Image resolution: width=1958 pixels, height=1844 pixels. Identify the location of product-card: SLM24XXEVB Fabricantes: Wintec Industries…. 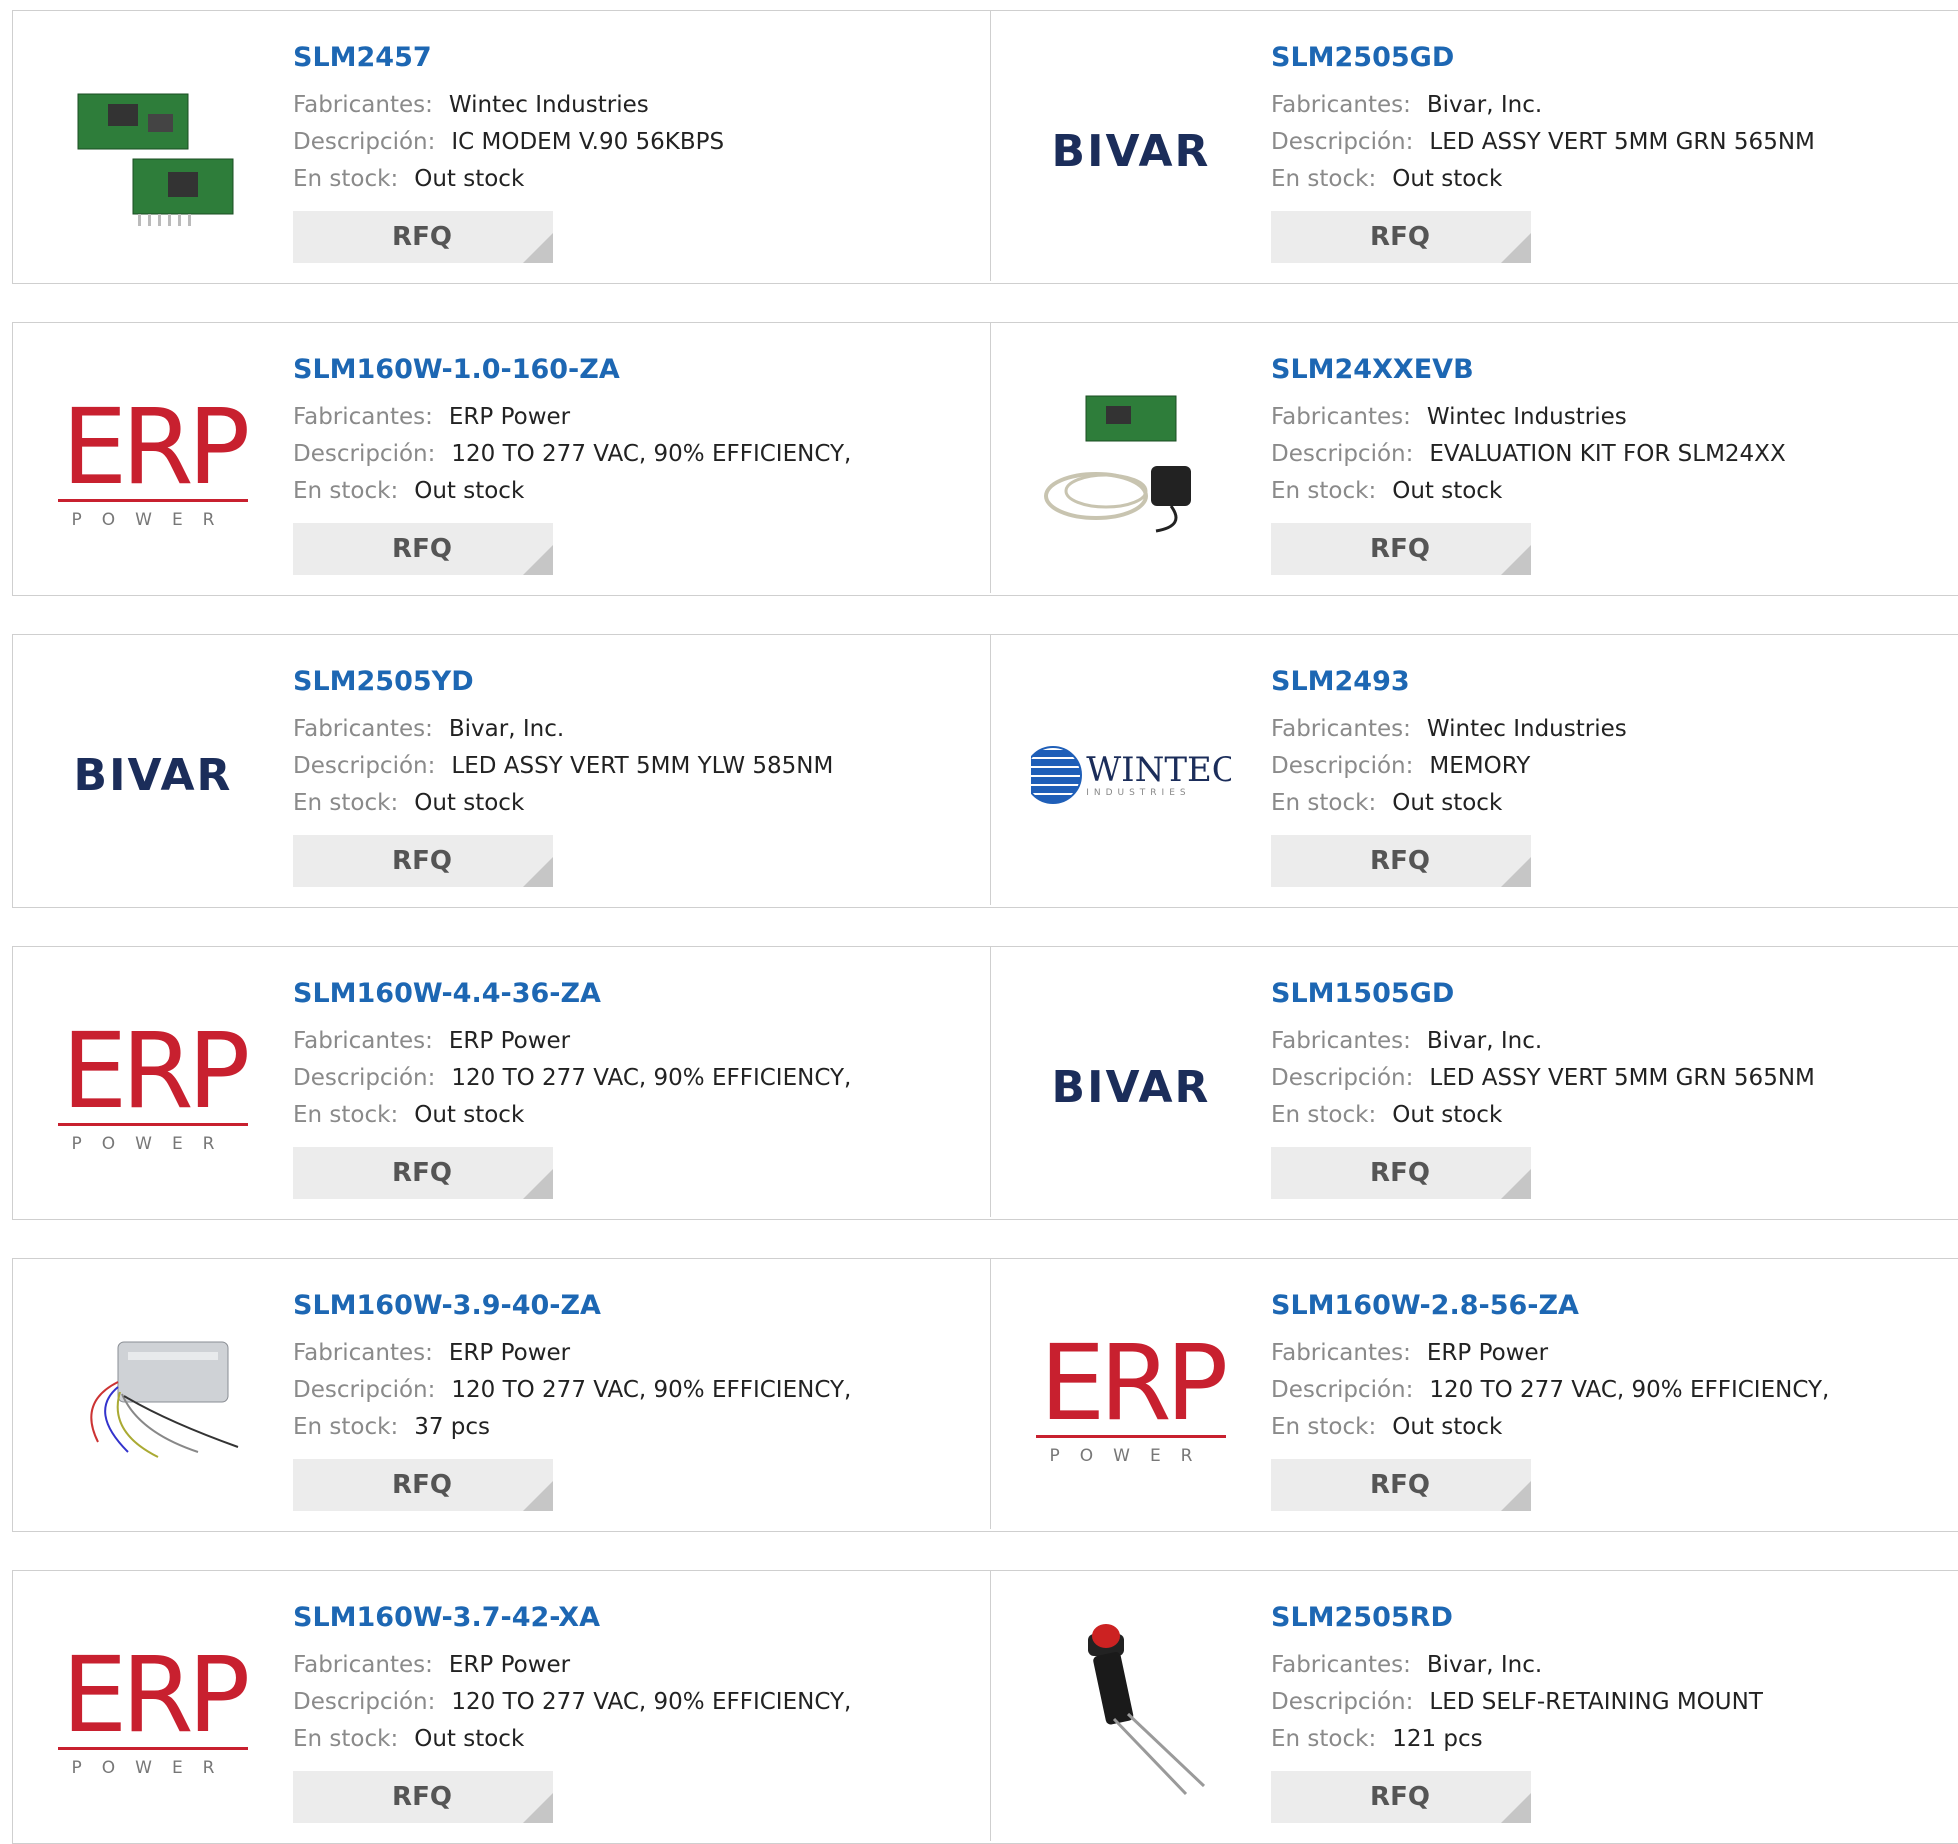
(1474, 458).